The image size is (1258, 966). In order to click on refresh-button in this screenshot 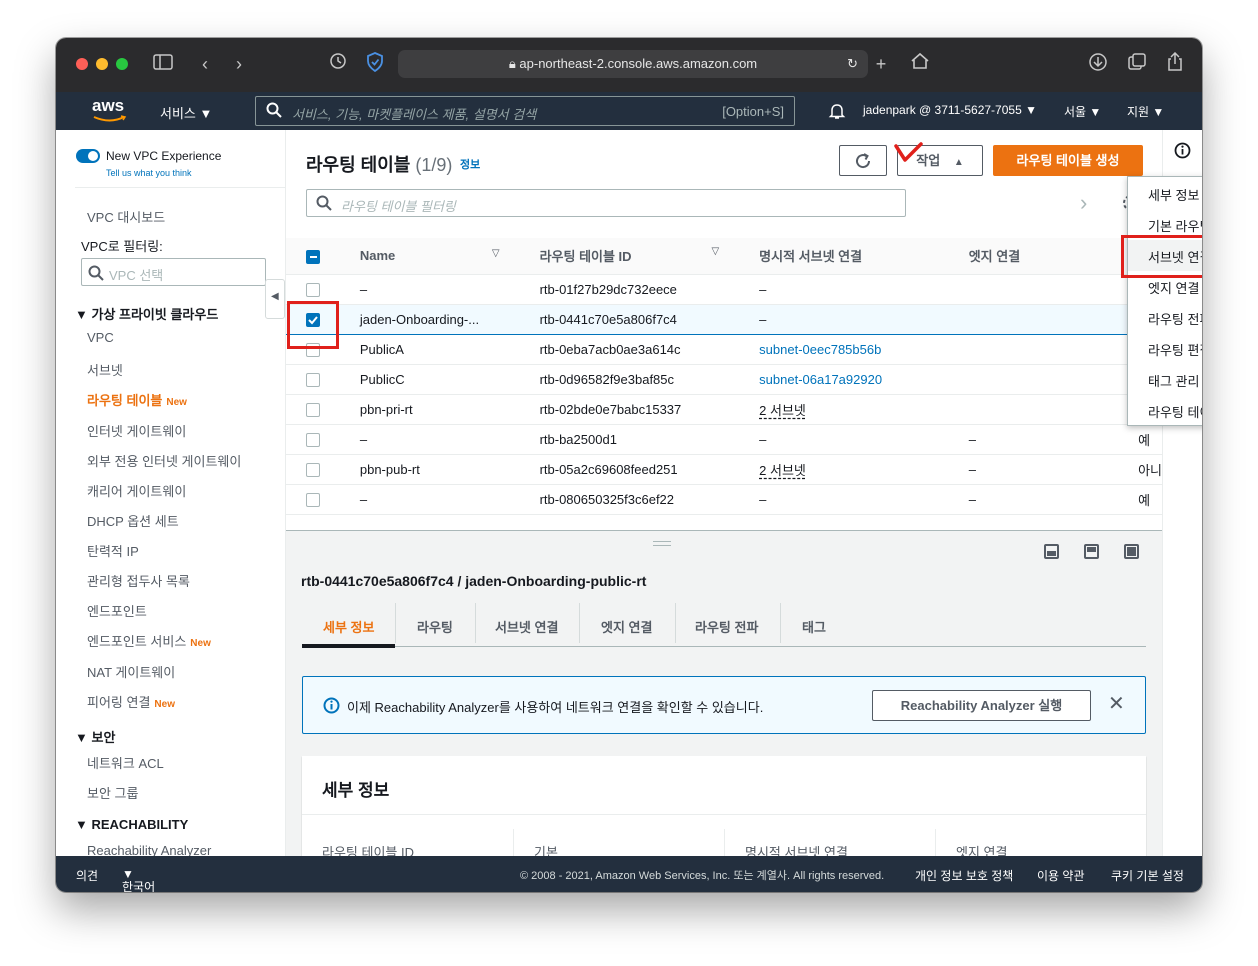, I will do `click(863, 160)`.